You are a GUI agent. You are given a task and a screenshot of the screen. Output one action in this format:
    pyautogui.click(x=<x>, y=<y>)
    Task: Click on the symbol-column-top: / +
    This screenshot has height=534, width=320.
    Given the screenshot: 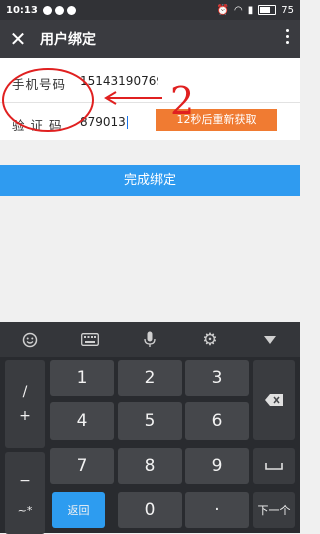 What is the action you would take?
    pyautogui.click(x=25, y=404)
    